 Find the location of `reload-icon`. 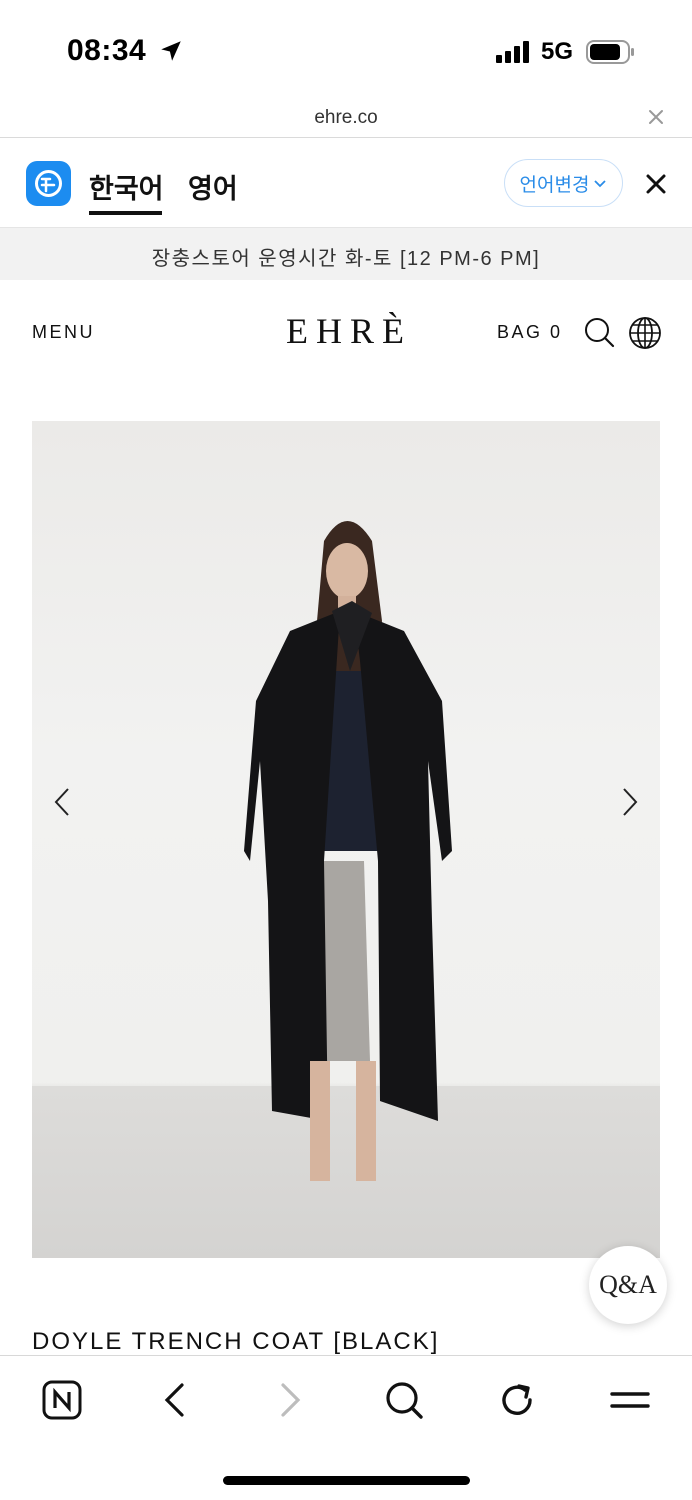

reload-icon is located at coordinates (517, 1399).